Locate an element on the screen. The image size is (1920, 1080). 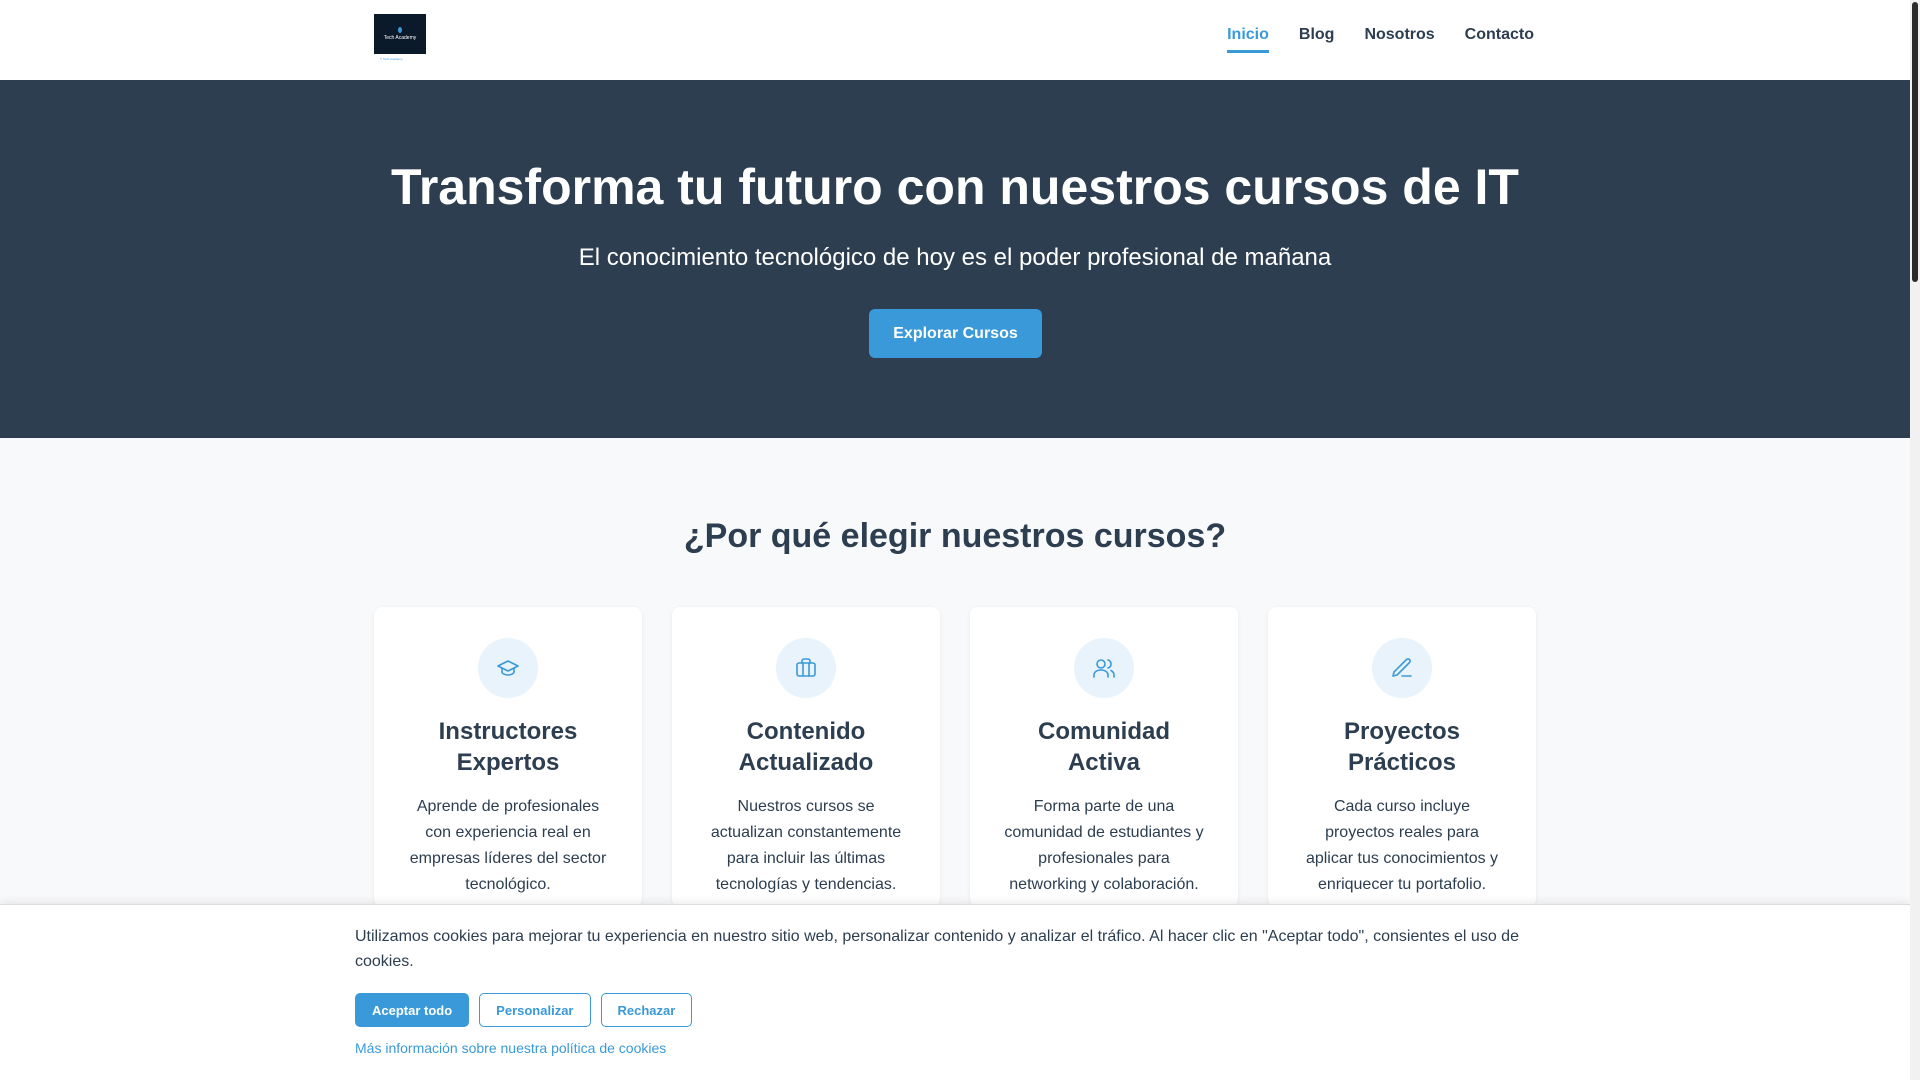
main-nav: Inicio Blog Nosotros Contacto is located at coordinates (1380, 39).